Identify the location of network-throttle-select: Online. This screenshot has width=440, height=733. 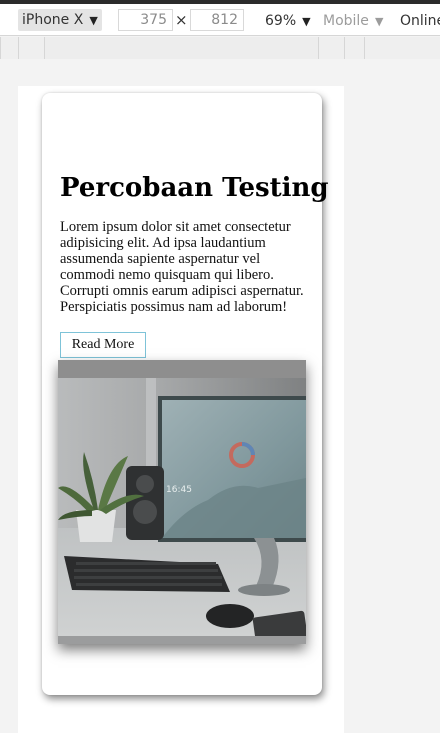
(420, 21).